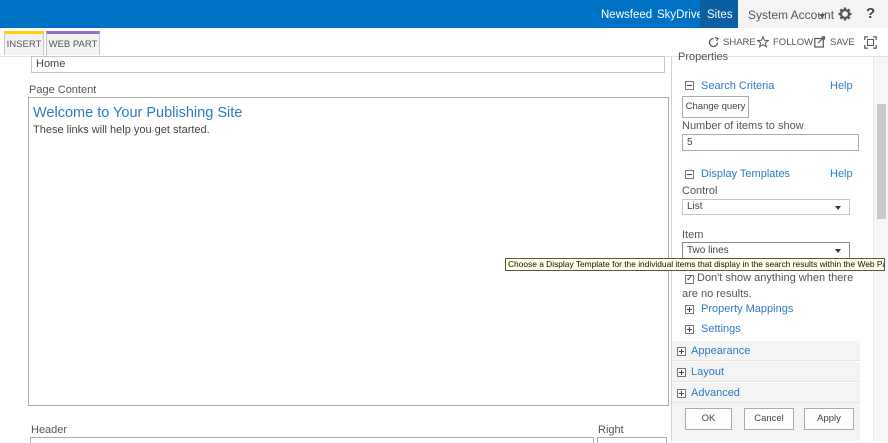 The width and height of the screenshot is (888, 443). What do you see at coordinates (820, 42) in the screenshot?
I see `save-icon` at bounding box center [820, 42].